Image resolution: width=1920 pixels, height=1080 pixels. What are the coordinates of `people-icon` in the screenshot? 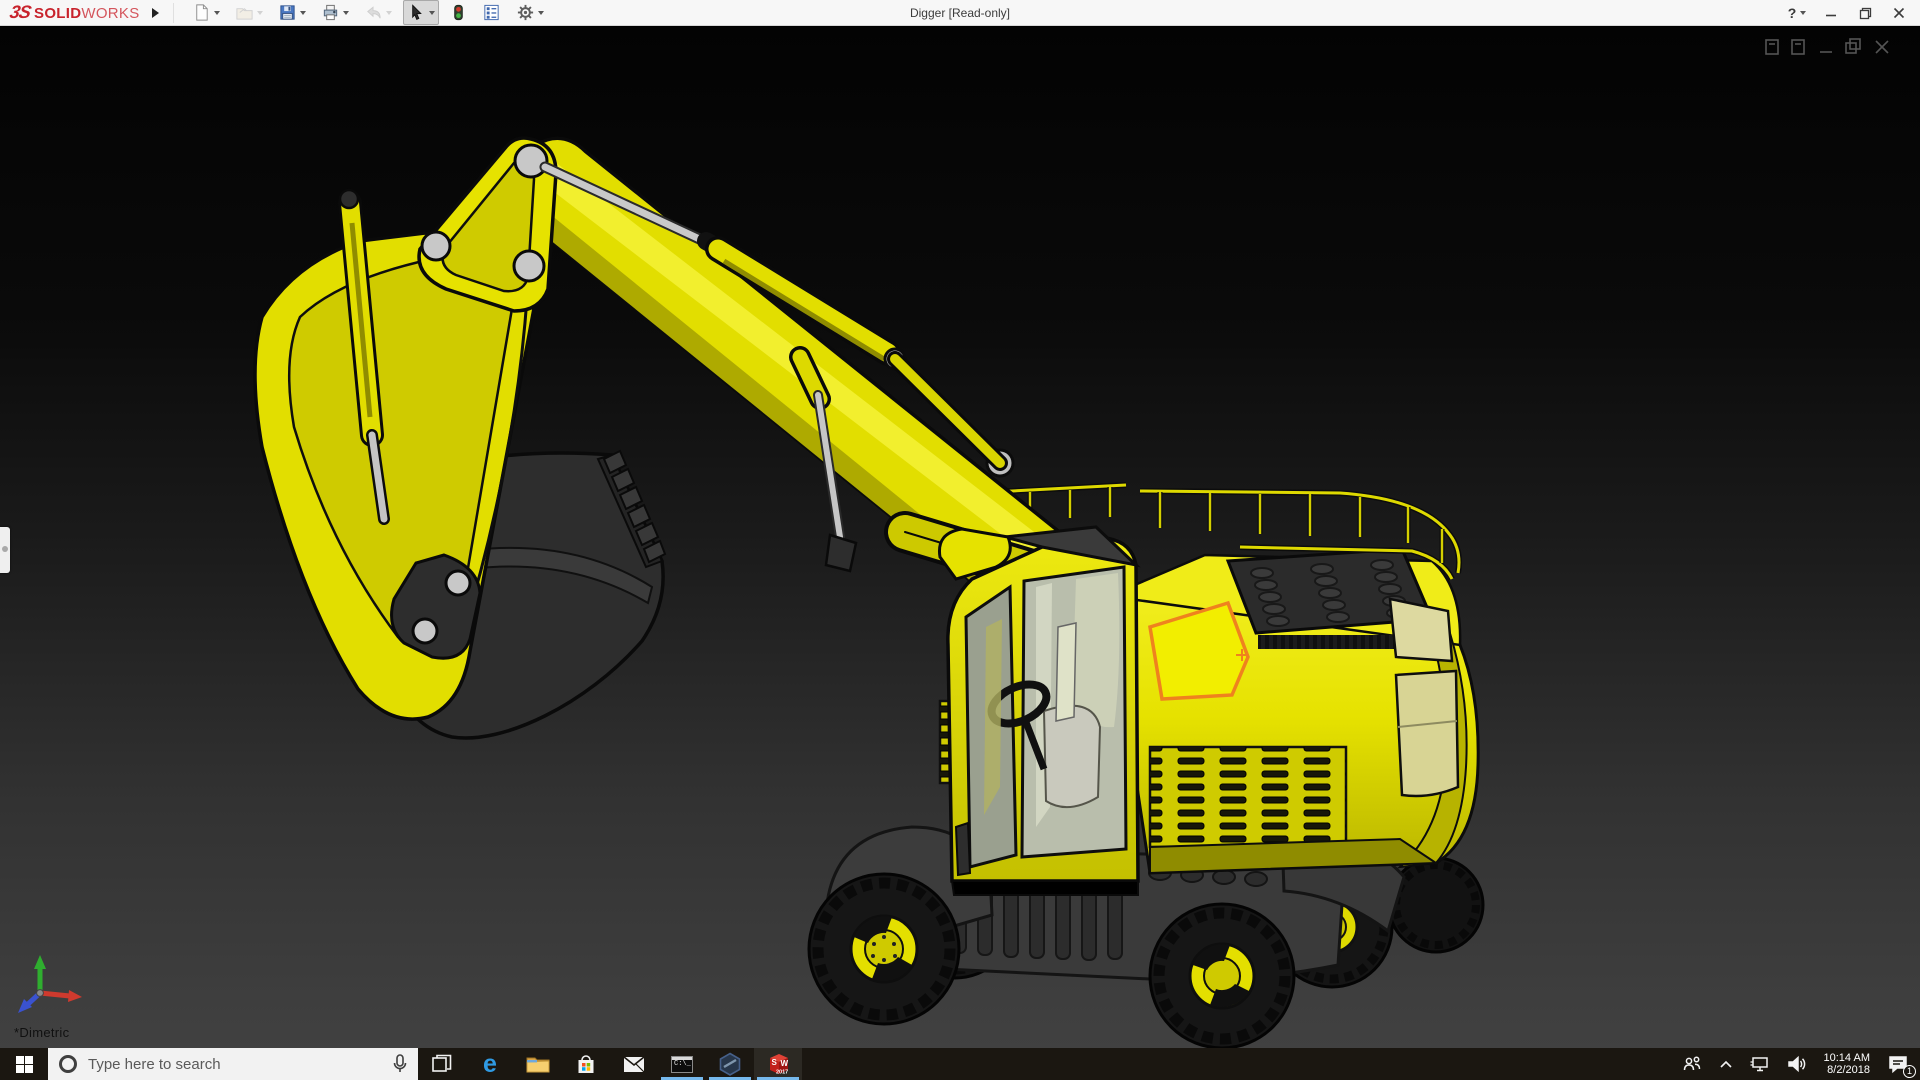 It's located at (1691, 1063).